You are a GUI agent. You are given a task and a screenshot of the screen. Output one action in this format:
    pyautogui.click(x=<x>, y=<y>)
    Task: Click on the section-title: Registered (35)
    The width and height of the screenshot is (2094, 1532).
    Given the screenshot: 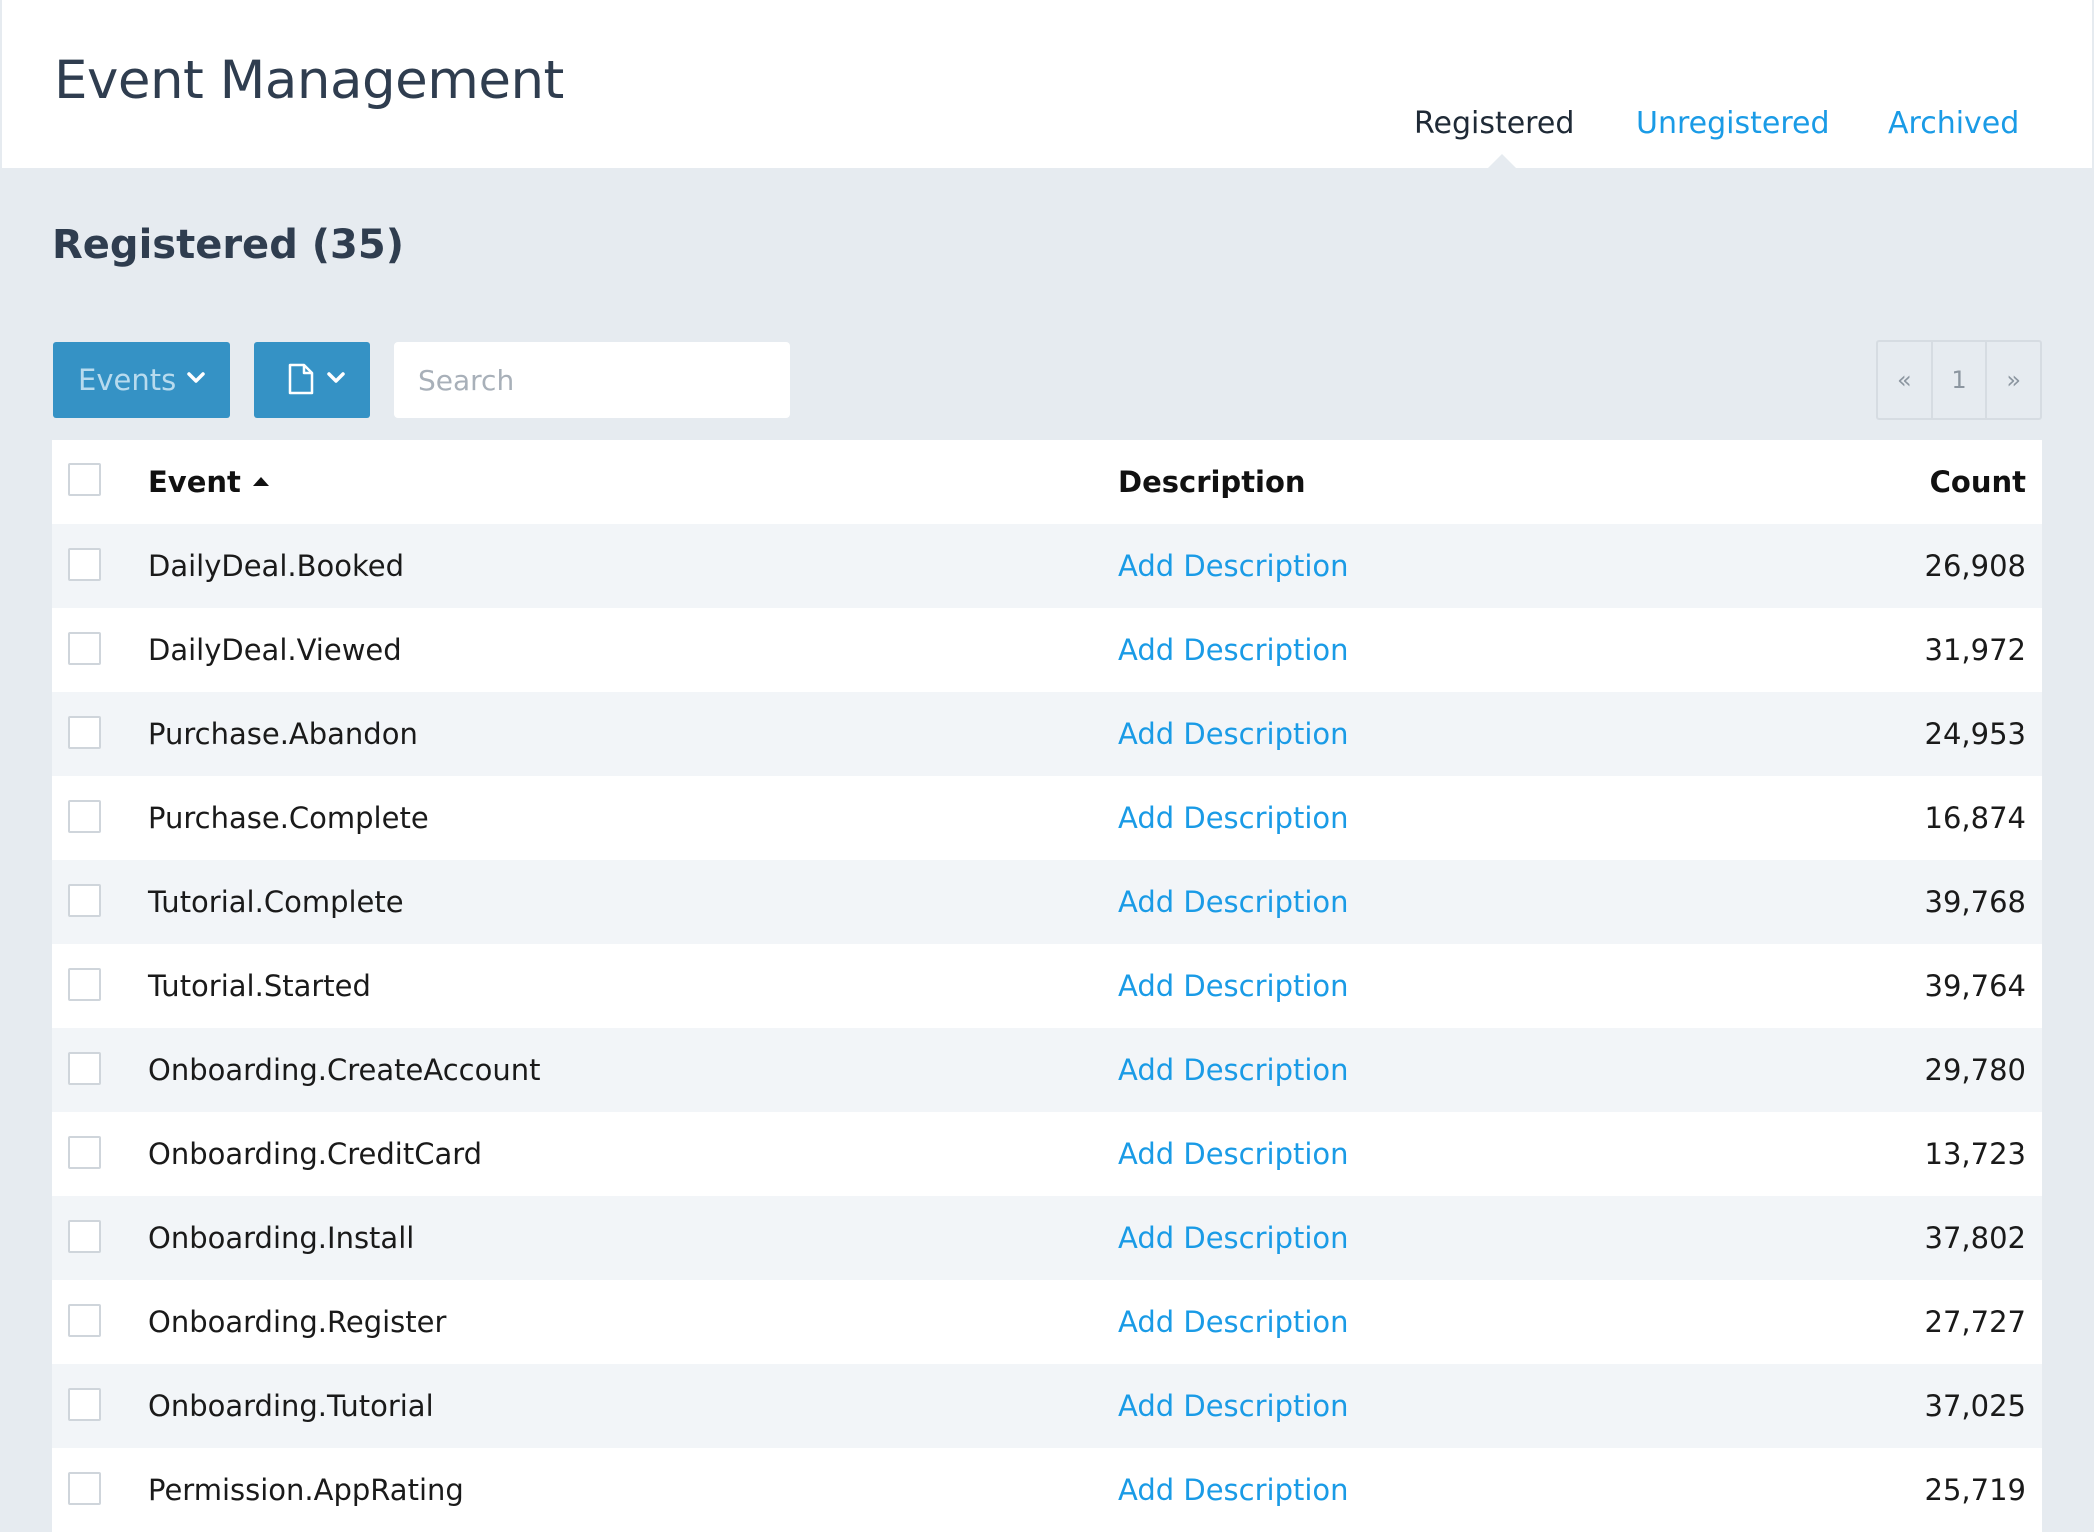 What is the action you would take?
    pyautogui.click(x=228, y=245)
    